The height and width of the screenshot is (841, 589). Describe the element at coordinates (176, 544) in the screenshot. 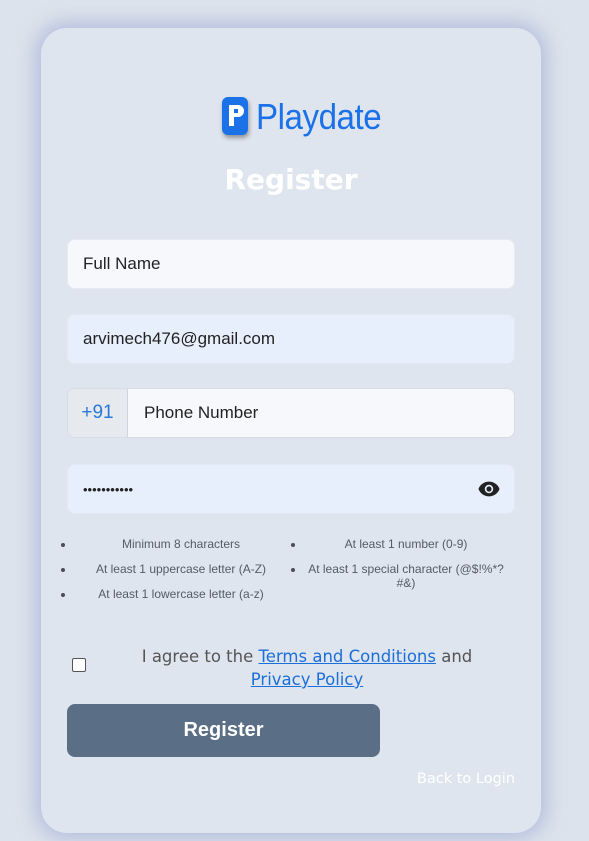

I see `rule-min-length: Minimum 8 characters` at that location.